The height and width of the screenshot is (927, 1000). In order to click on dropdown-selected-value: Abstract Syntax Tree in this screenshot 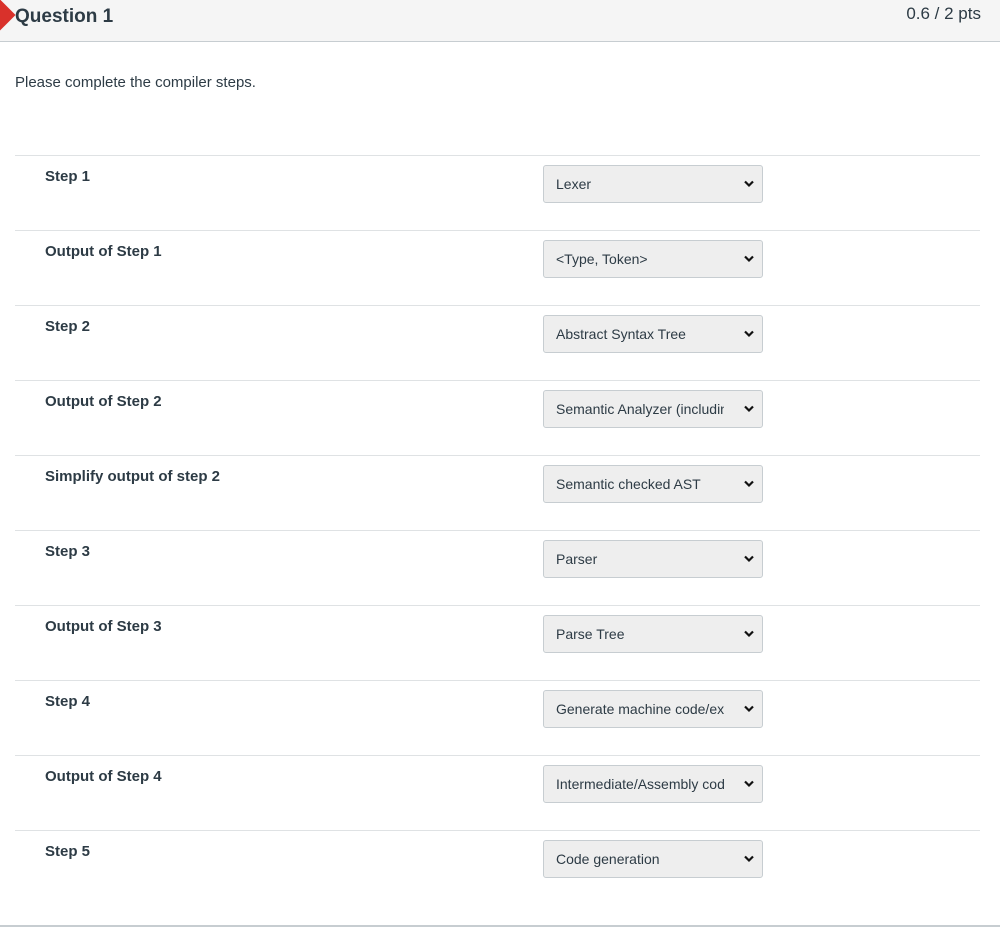, I will do `click(621, 334)`.